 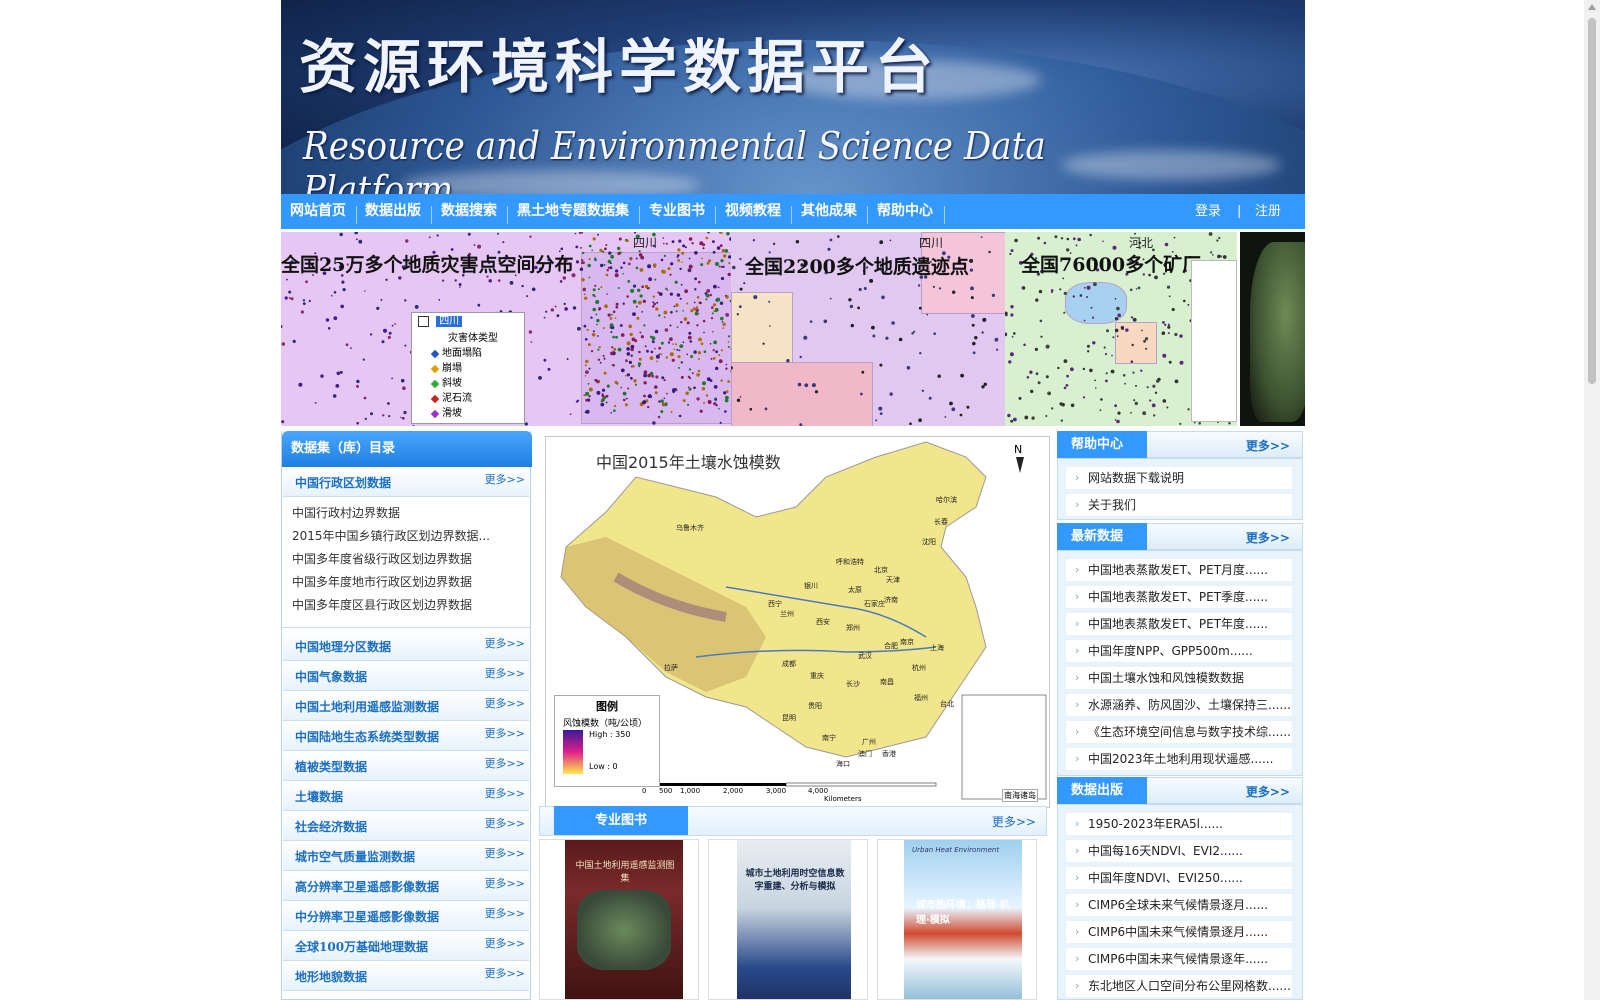 What do you see at coordinates (331, 676) in the screenshot?
I see `category-name: 中国气象数据` at bounding box center [331, 676].